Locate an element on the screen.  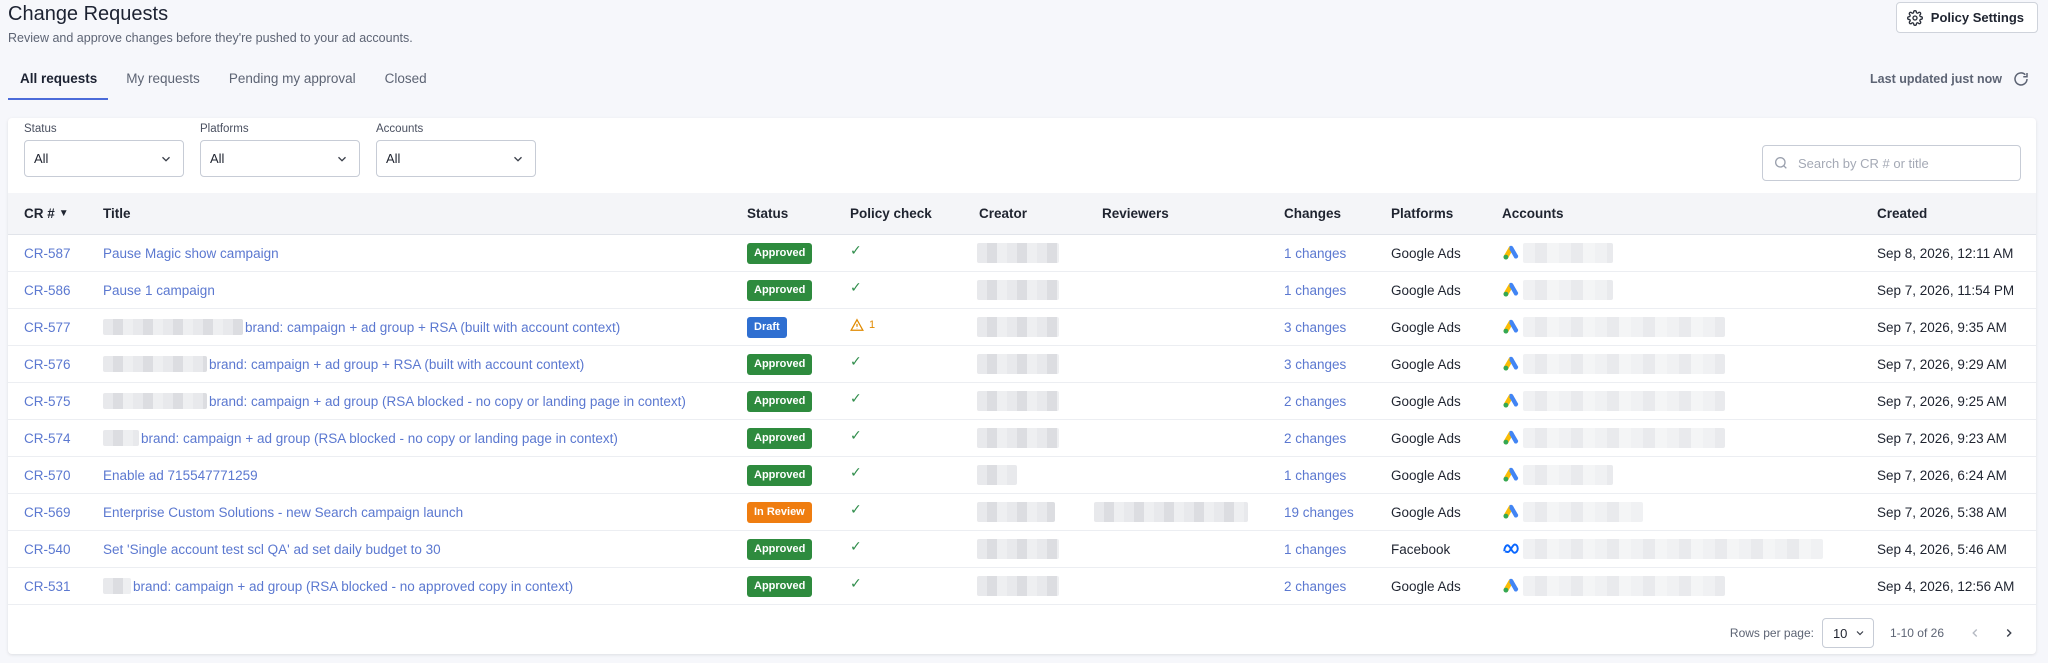
cr-number-link: CR-570 is located at coordinates (47, 475).